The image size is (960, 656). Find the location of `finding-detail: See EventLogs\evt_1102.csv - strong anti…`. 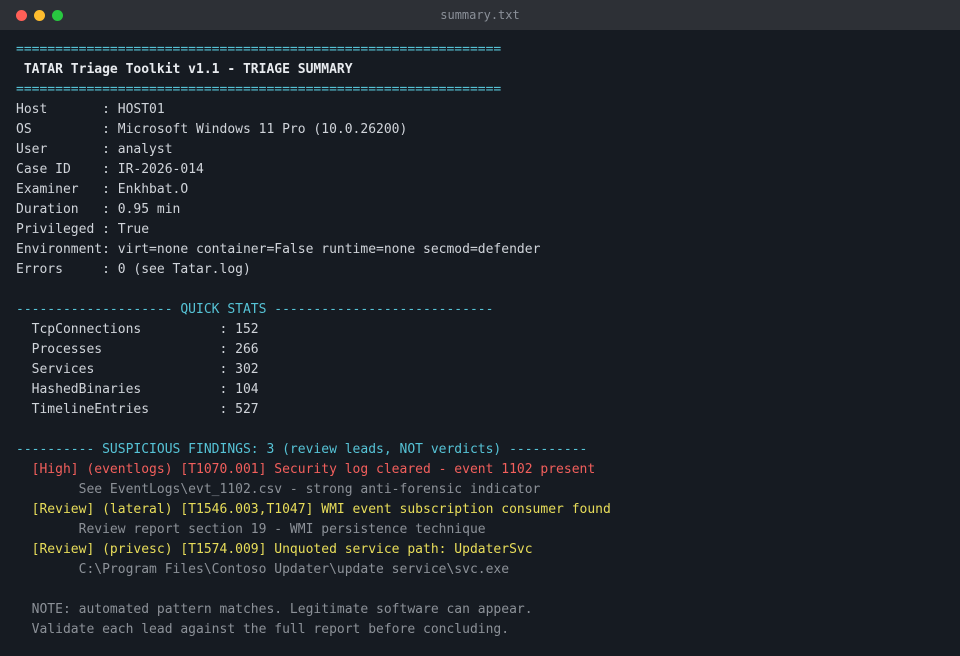

finding-detail: See EventLogs\evt_1102.csv - strong anti… is located at coordinates (278, 489).